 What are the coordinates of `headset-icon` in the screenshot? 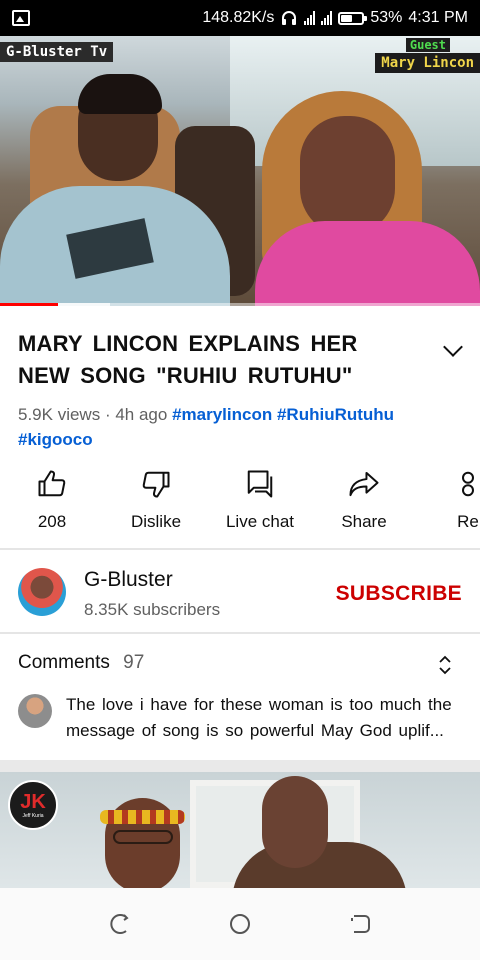 It's located at (289, 18).